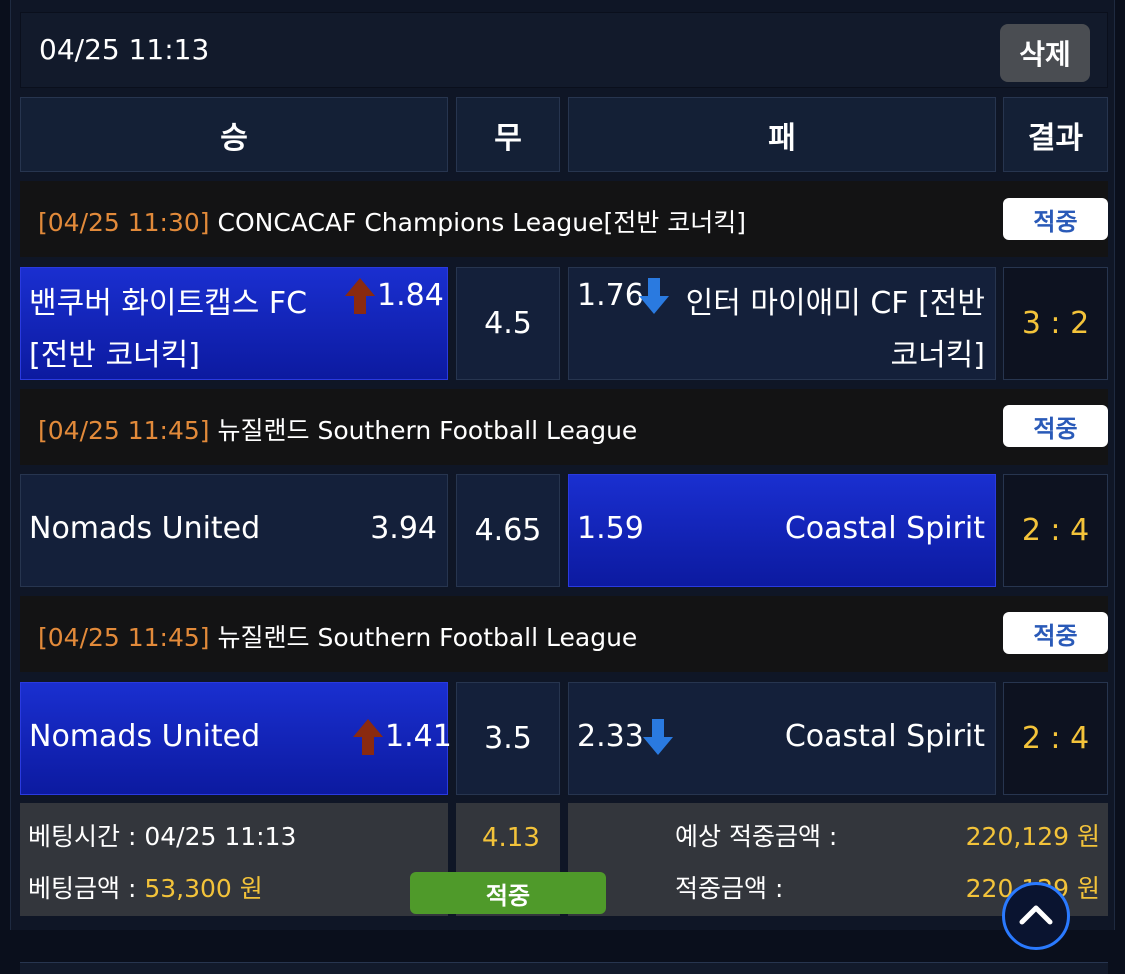  What do you see at coordinates (410, 295) in the screenshot?
I see `home-odds: 1.84` at bounding box center [410, 295].